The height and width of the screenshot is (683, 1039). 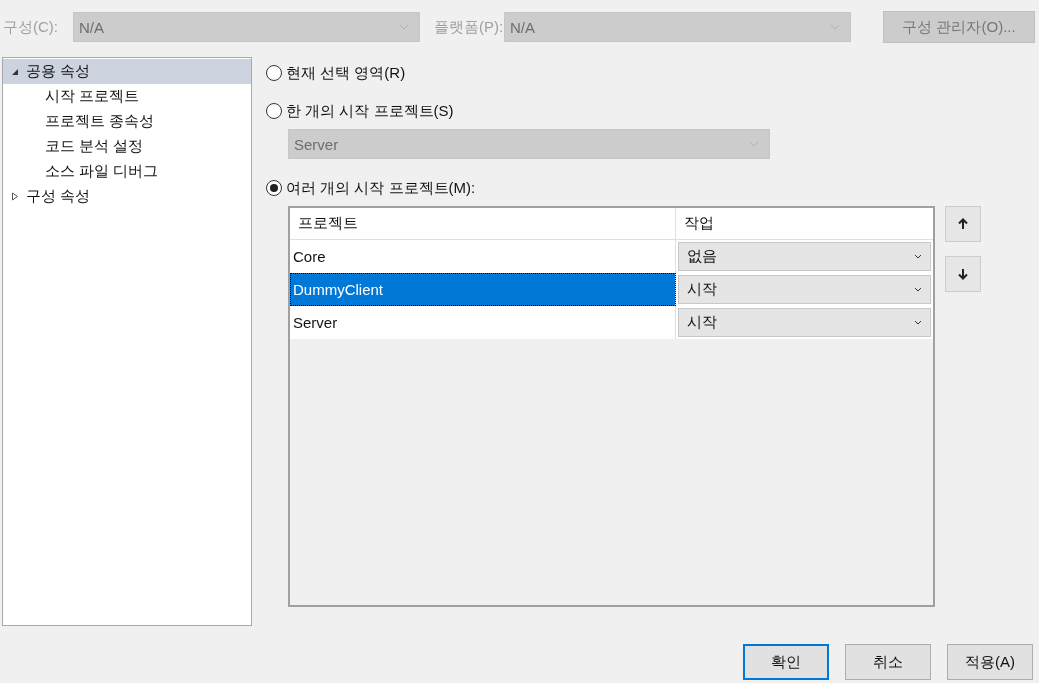 I want to click on arrow-up-icon, so click(x=963, y=224).